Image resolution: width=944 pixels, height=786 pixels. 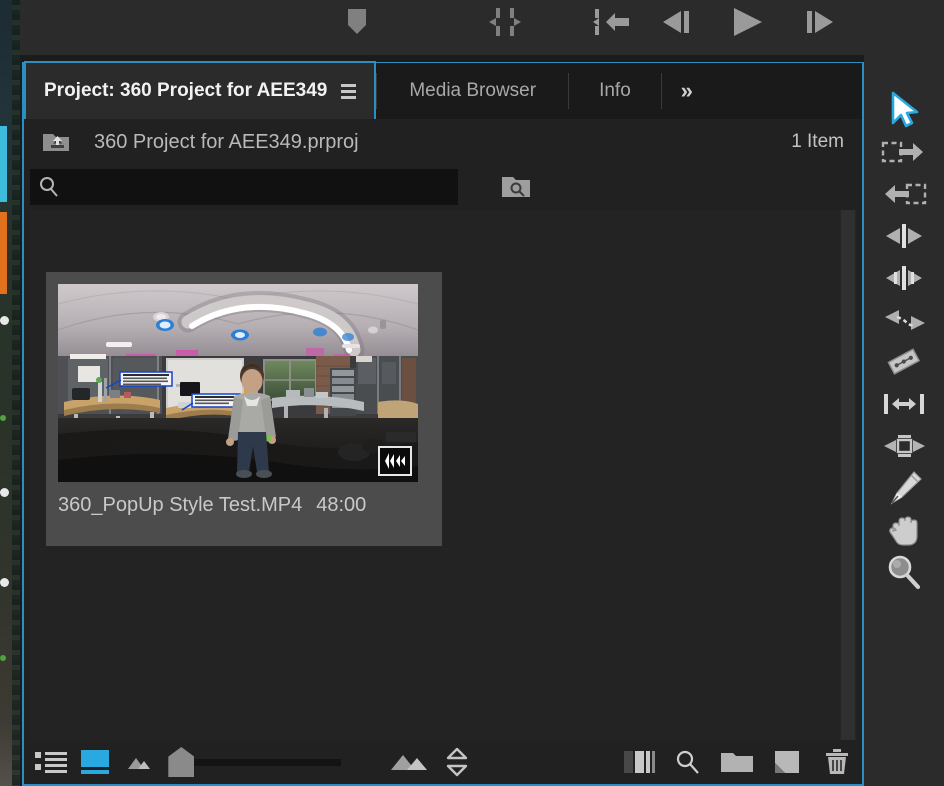 What do you see at coordinates (482, 27) in the screenshot?
I see `transport-toolbar` at bounding box center [482, 27].